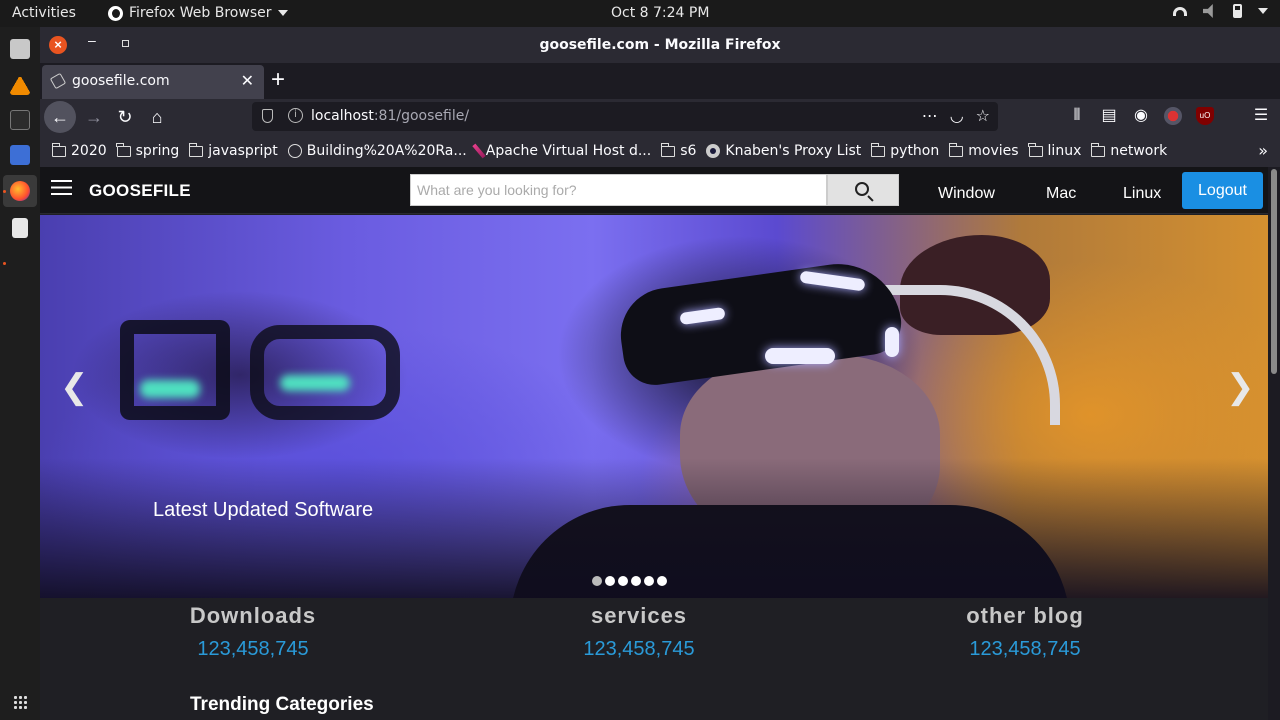  What do you see at coordinates (783, 151) in the screenshot?
I see `bookmark-item: Knaben's Proxy List` at bounding box center [783, 151].